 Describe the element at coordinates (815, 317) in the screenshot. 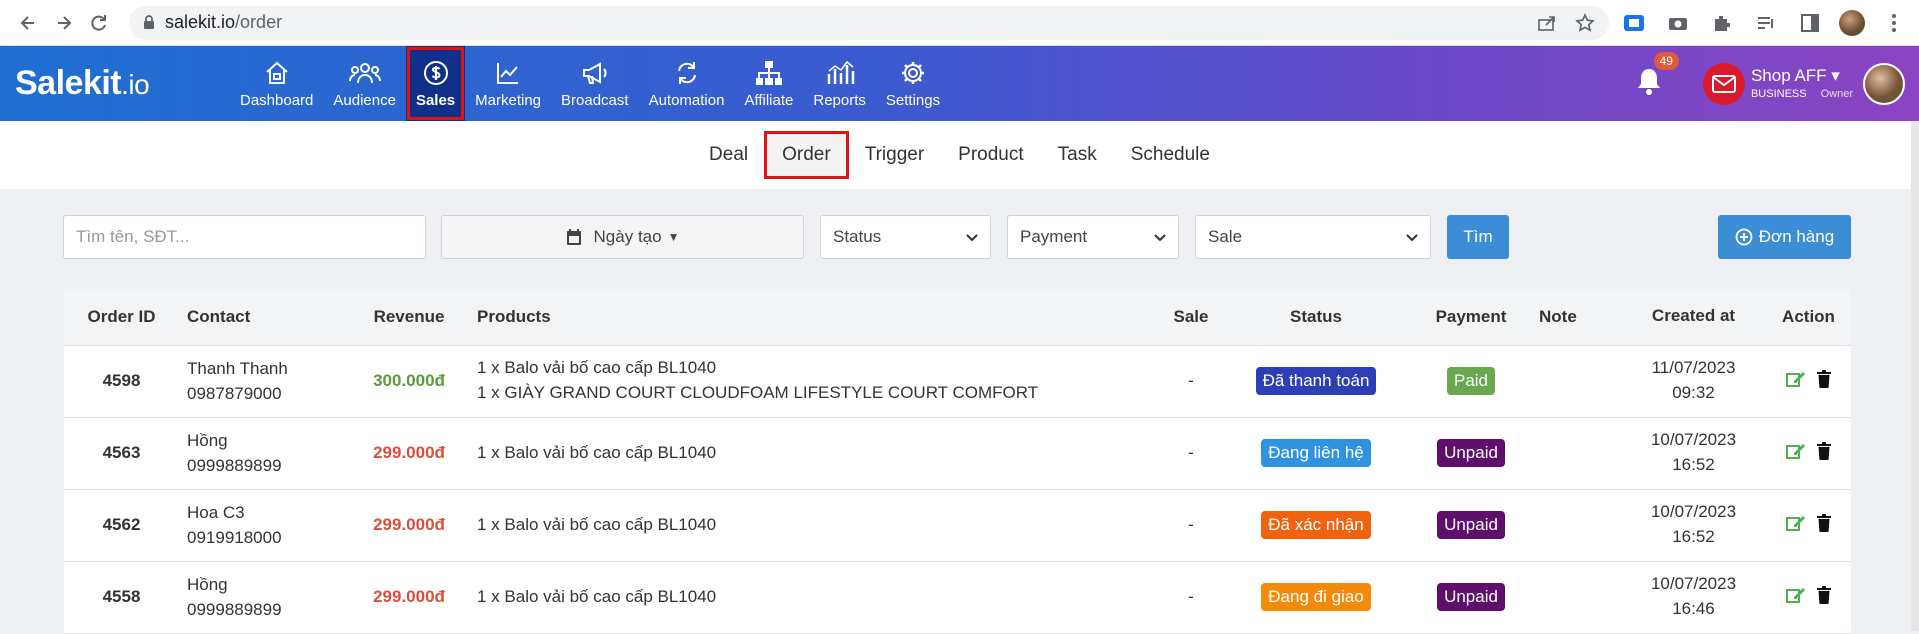

I see `col-products: Products` at that location.